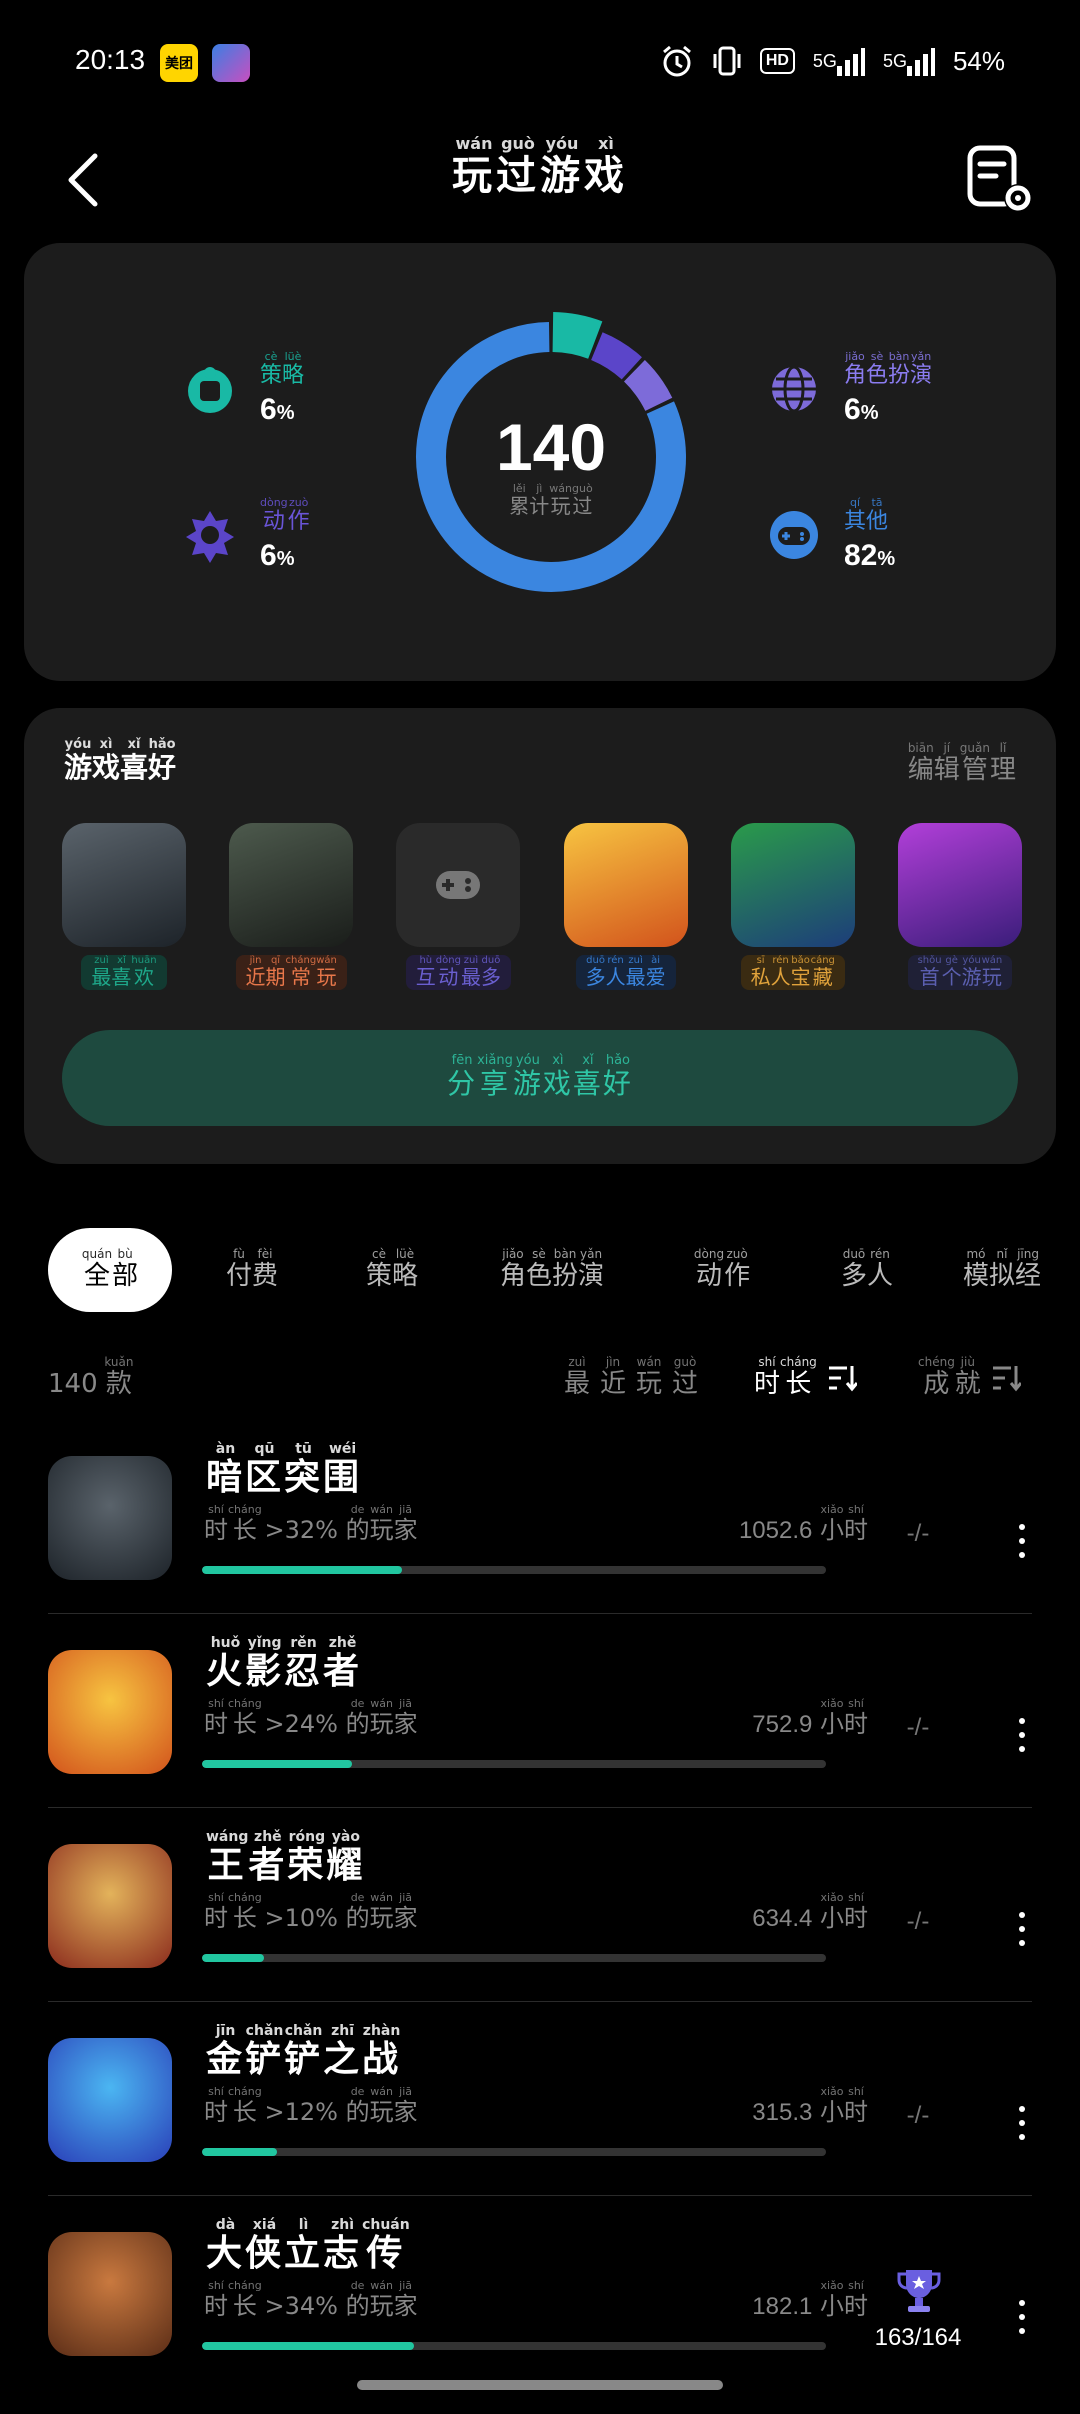  I want to click on stat-other: 其qí他tā 82%, so click(830, 534).